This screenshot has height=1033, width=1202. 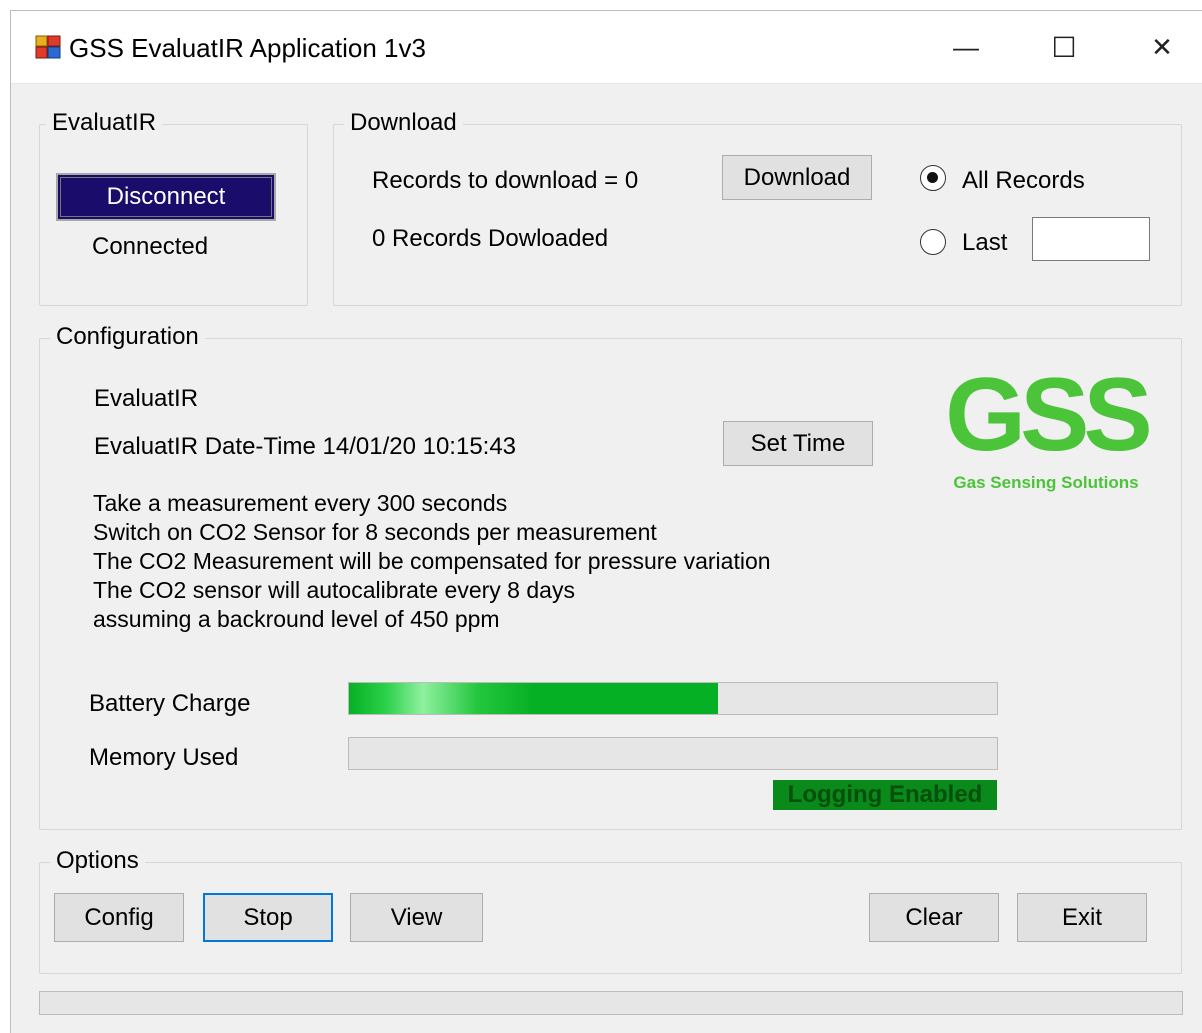 What do you see at coordinates (797, 177) in the screenshot?
I see `download-button: Download` at bounding box center [797, 177].